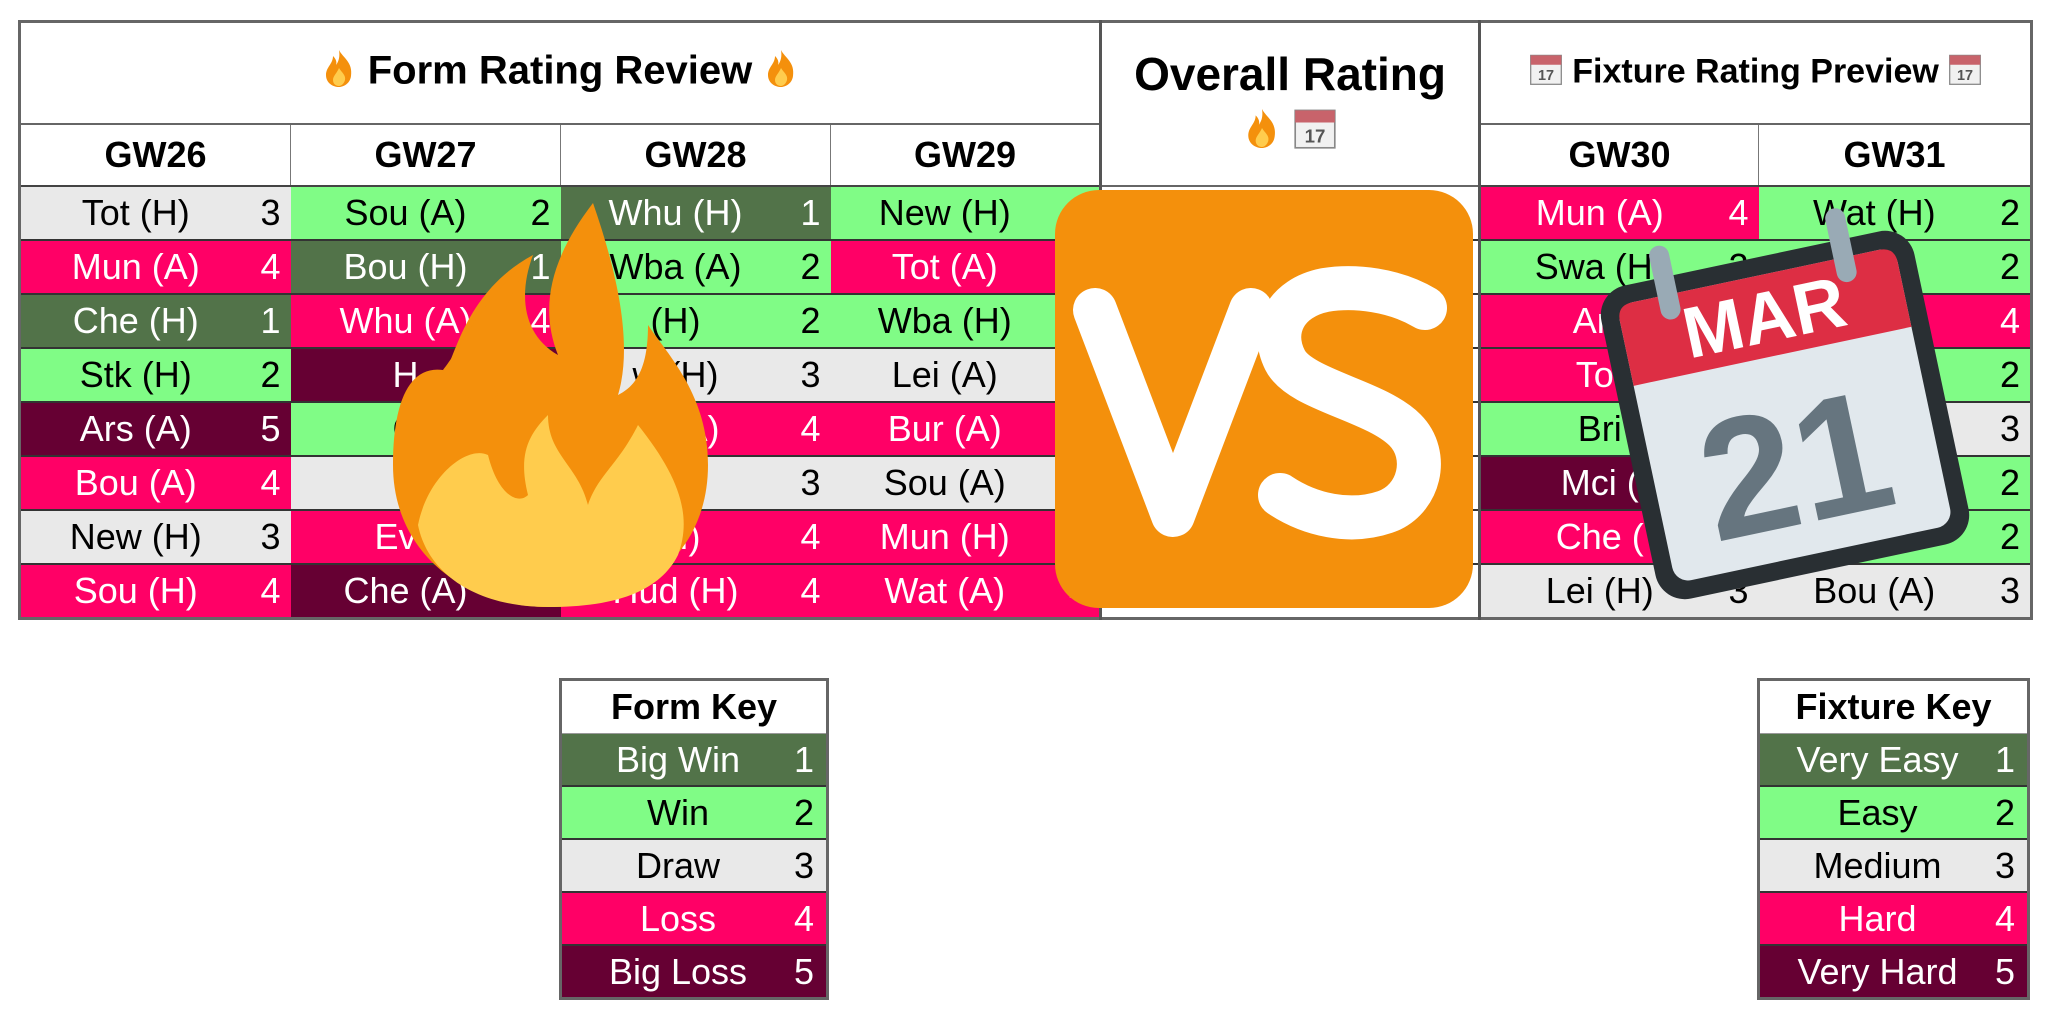  I want to click on fixture-cell: Che (H) 1, so click(155, 321).